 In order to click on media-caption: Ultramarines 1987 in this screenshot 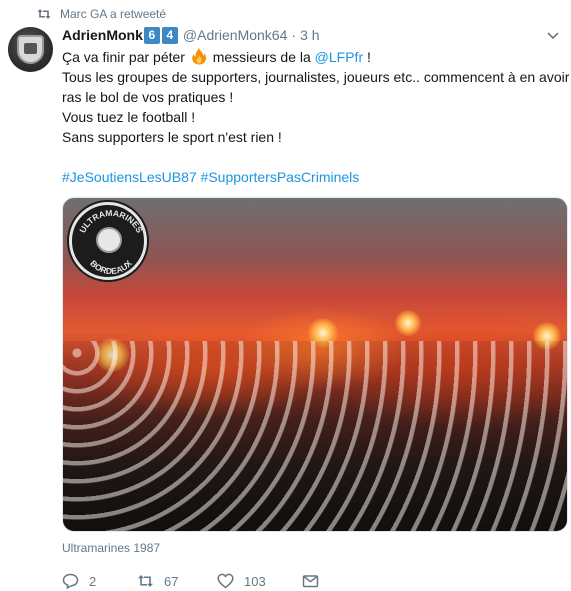, I will do `click(111, 548)`.